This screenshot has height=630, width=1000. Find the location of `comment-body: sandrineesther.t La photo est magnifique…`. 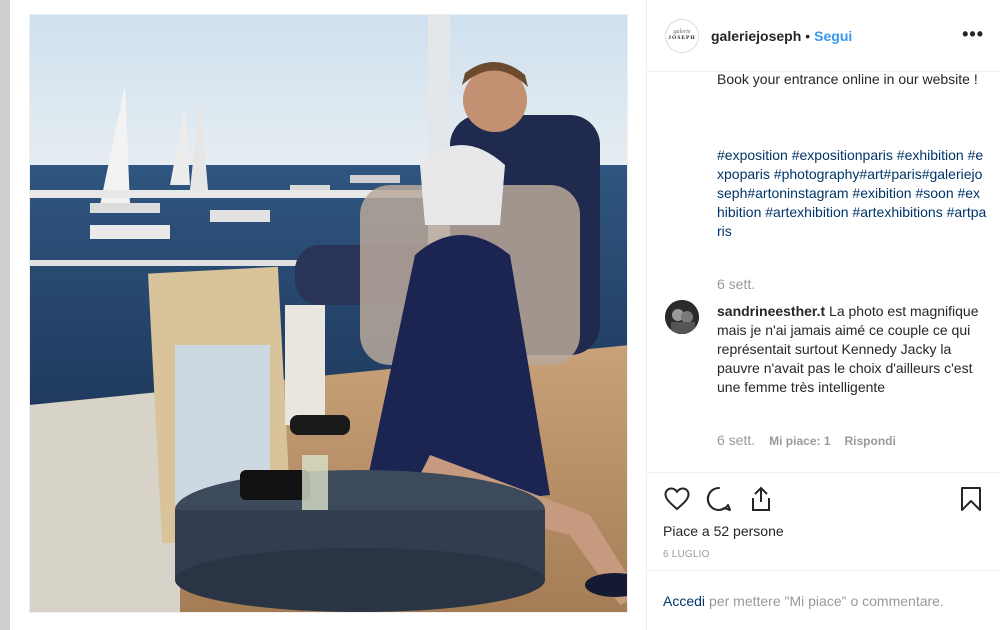

comment-body: sandrineesther.t La photo est magnifique… is located at coordinates (852, 349).